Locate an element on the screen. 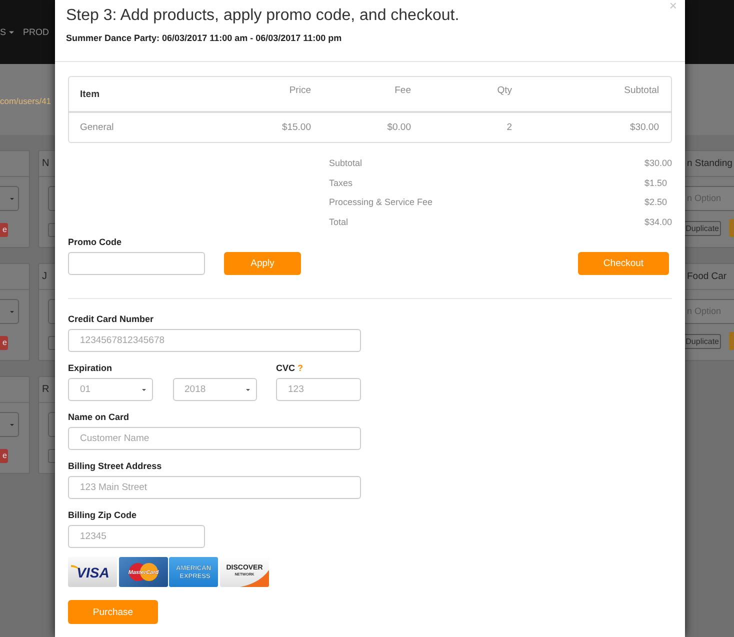 The height and width of the screenshot is (637, 734). event-subtitle: Summer Dance Party: 06/03/2017 11:00 am - 06/03/2017 11:00 pm is located at coordinates (204, 38).